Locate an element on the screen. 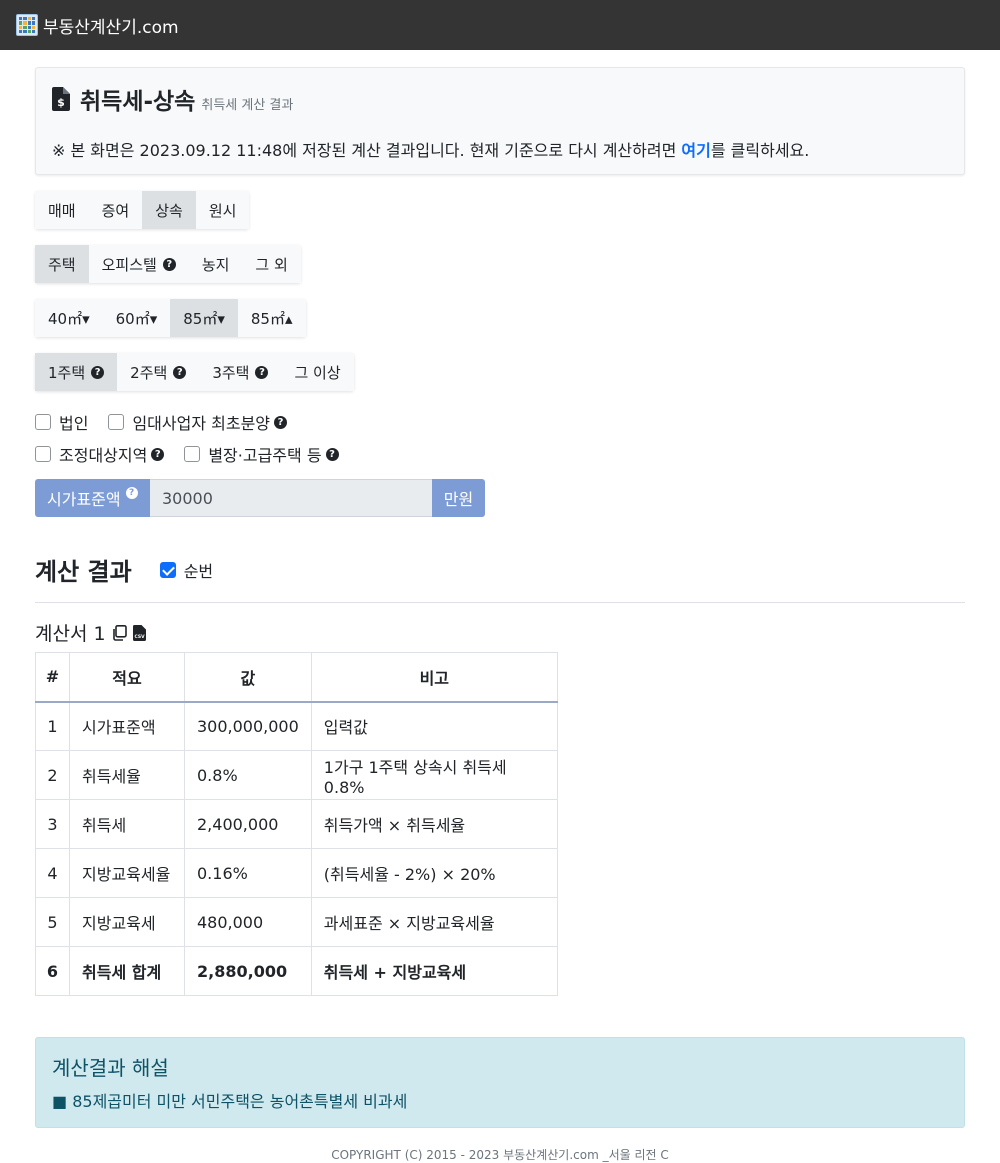 This screenshot has height=1163, width=1000. corporation-checkbox is located at coordinates (43, 422).